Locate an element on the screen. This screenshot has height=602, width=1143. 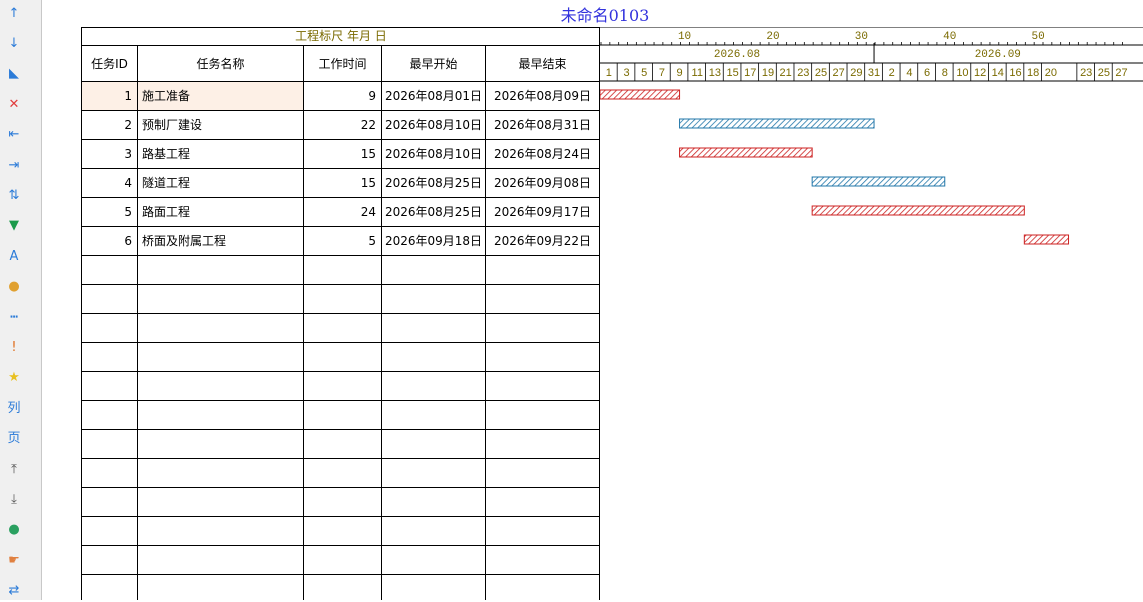
column-header-id: 任务ID is located at coordinates (110, 64).